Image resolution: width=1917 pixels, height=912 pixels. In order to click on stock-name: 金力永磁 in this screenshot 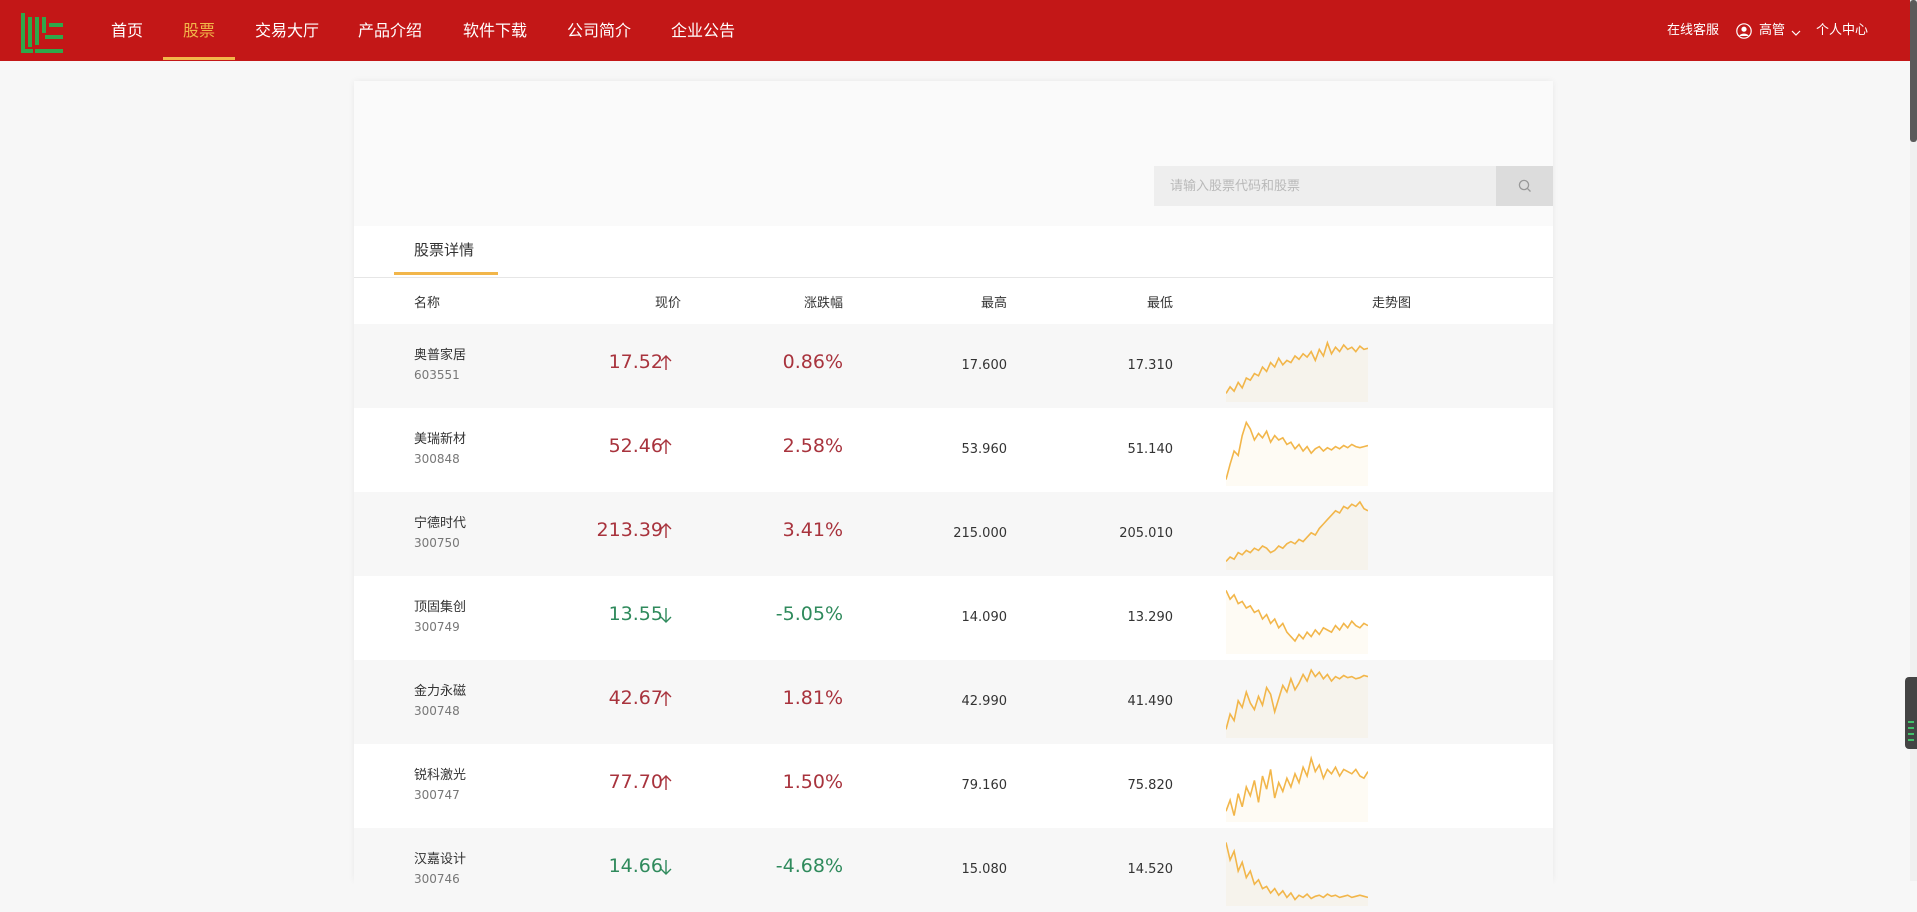, I will do `click(440, 689)`.